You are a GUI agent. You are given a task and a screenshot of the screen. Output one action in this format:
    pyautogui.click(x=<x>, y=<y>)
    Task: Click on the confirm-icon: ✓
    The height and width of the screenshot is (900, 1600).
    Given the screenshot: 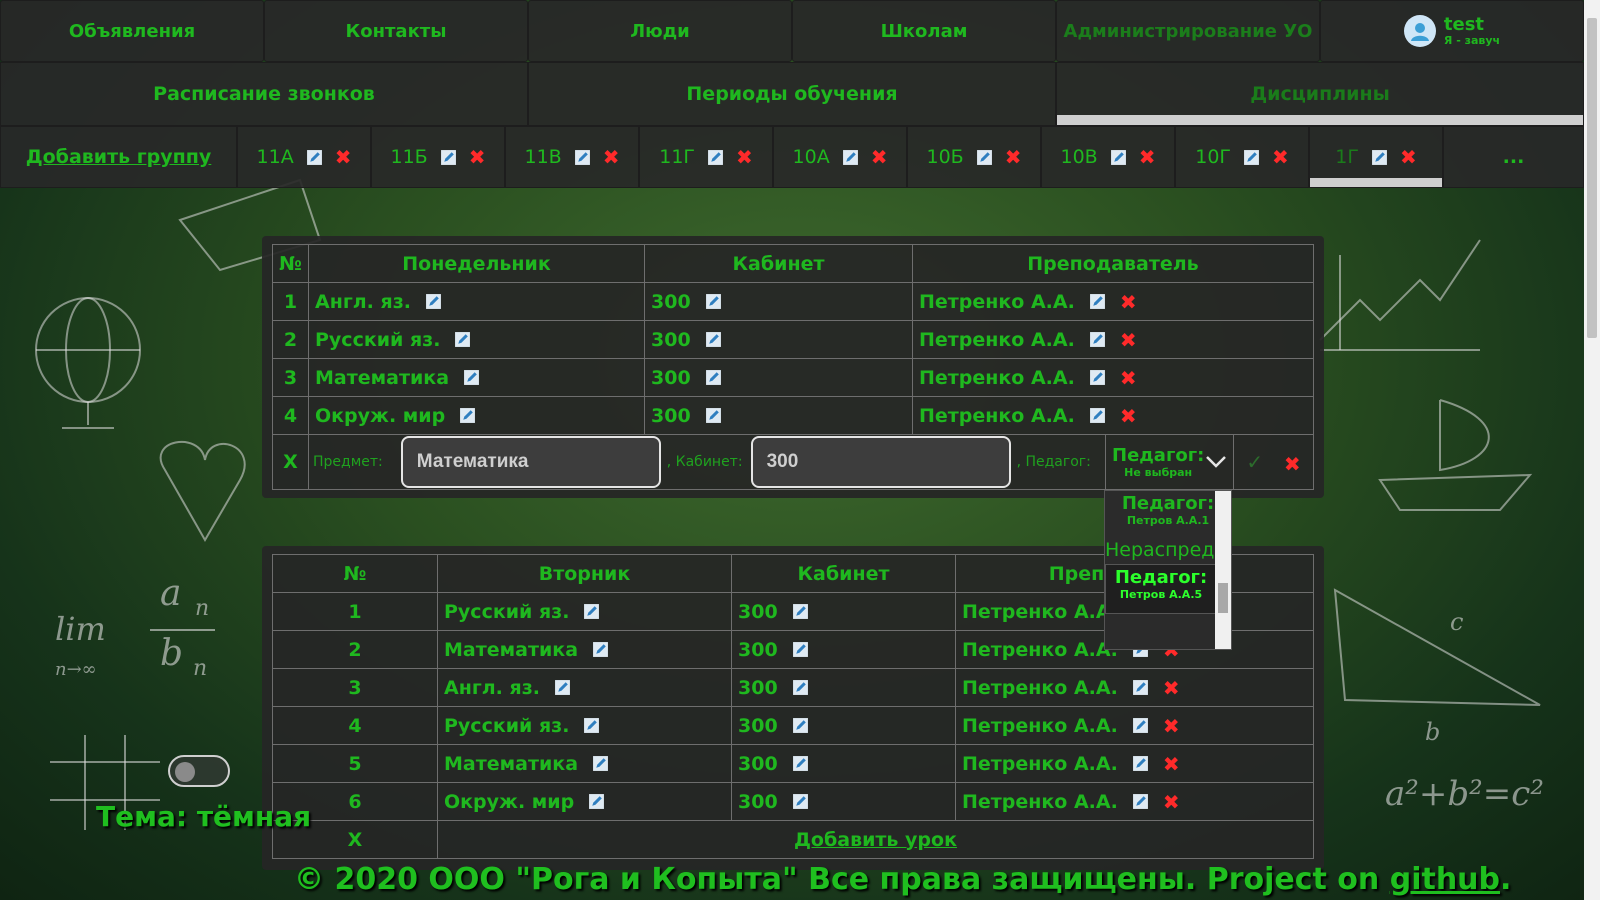 What is the action you would take?
    pyautogui.click(x=1254, y=462)
    